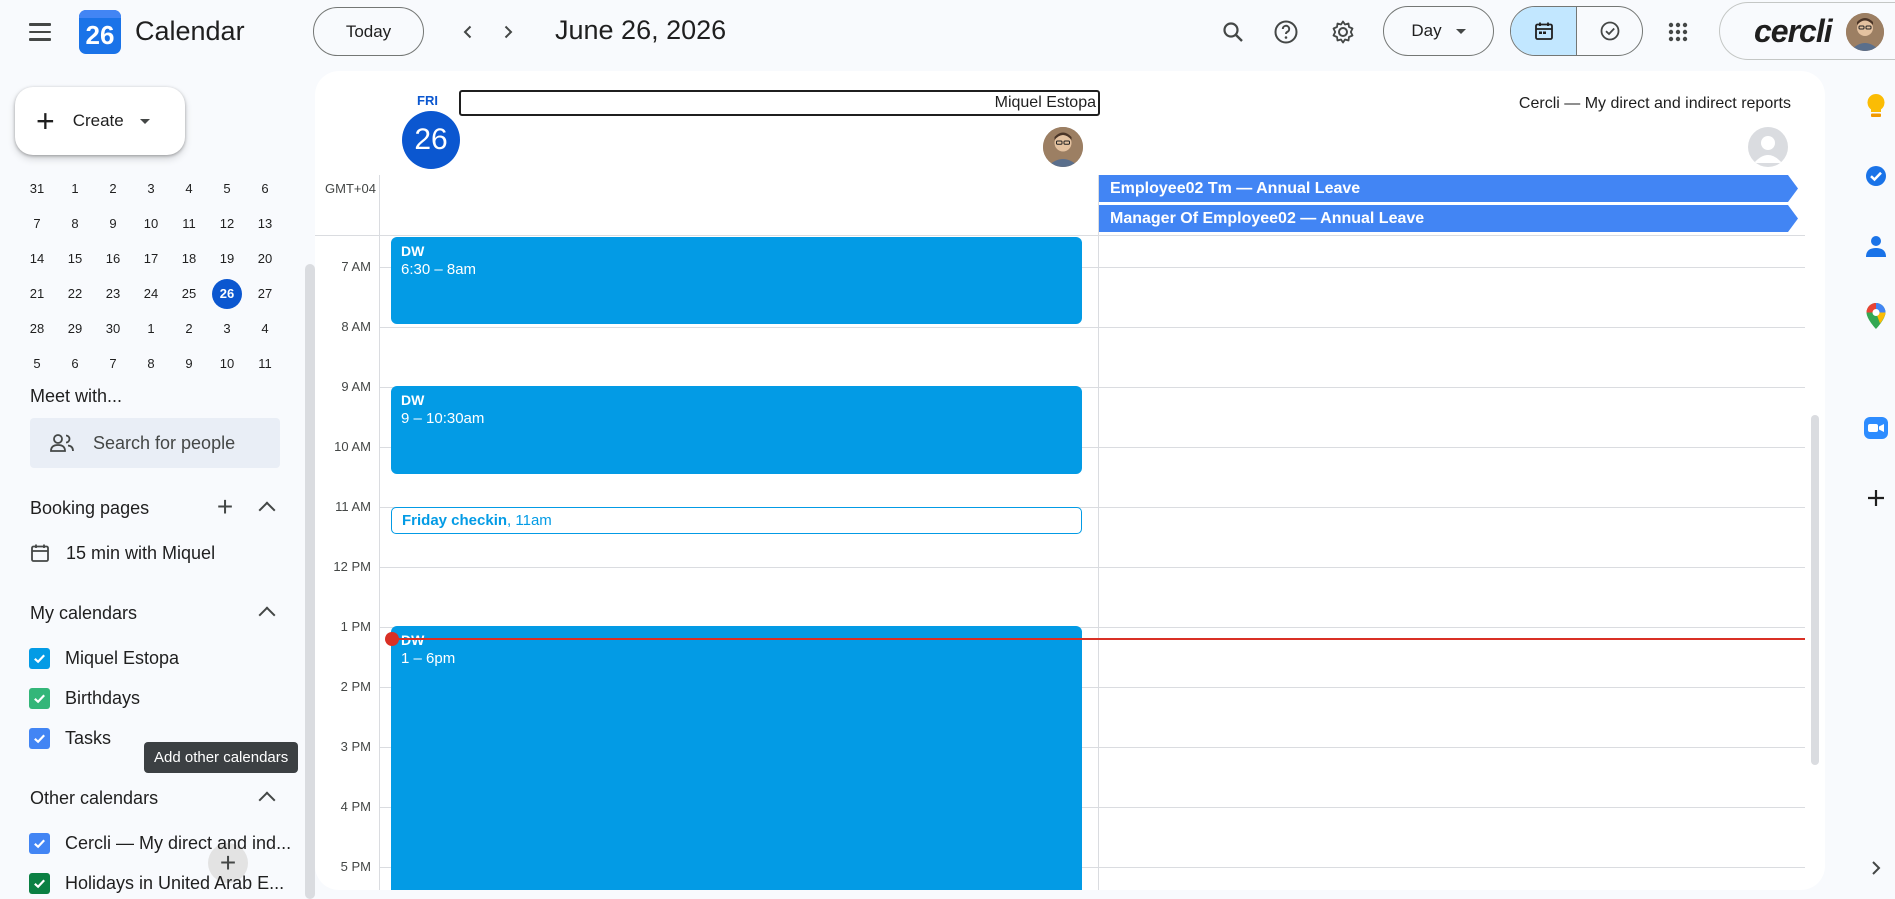 The width and height of the screenshot is (1895, 899). Describe the element at coordinates (1876, 498) in the screenshot. I see `add-addon-icon` at that location.